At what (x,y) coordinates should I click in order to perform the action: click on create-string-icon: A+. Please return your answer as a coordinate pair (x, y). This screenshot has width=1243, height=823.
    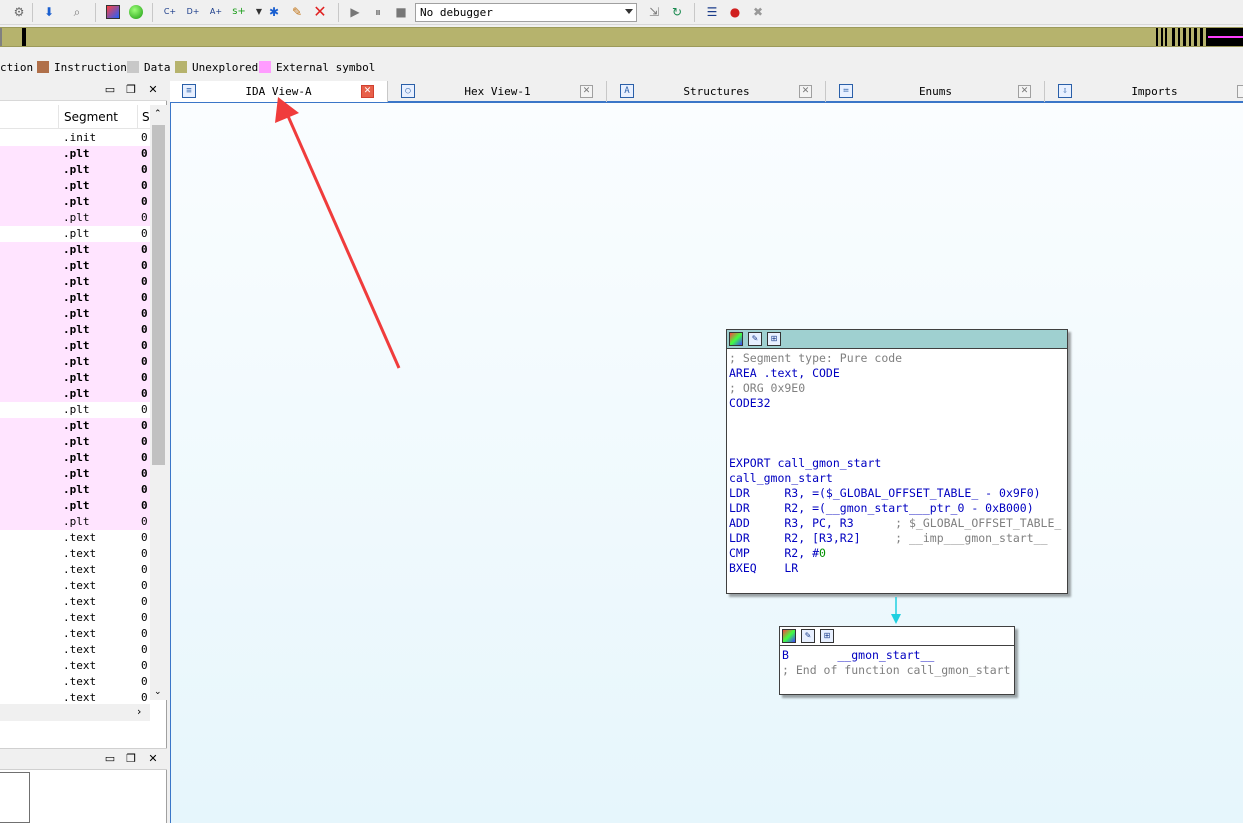
    Looking at the image, I should click on (216, 12).